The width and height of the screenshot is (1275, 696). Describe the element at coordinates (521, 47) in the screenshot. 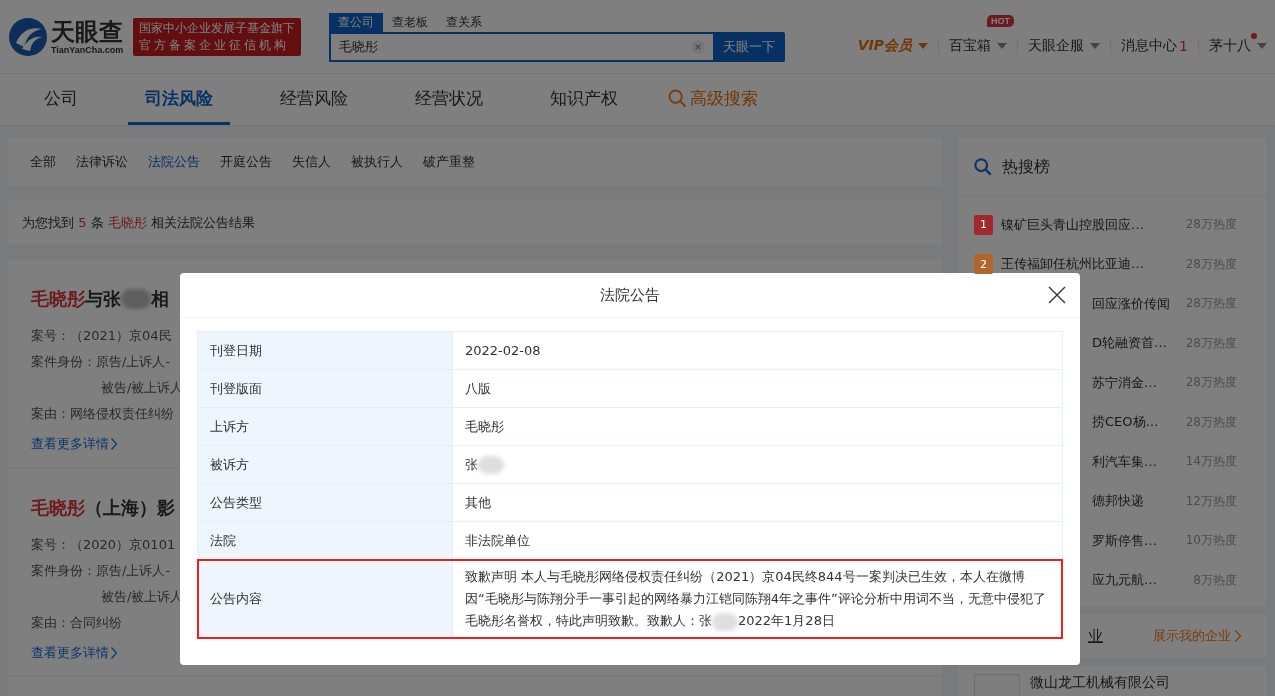

I see `search-field: 毛晓彤` at that location.